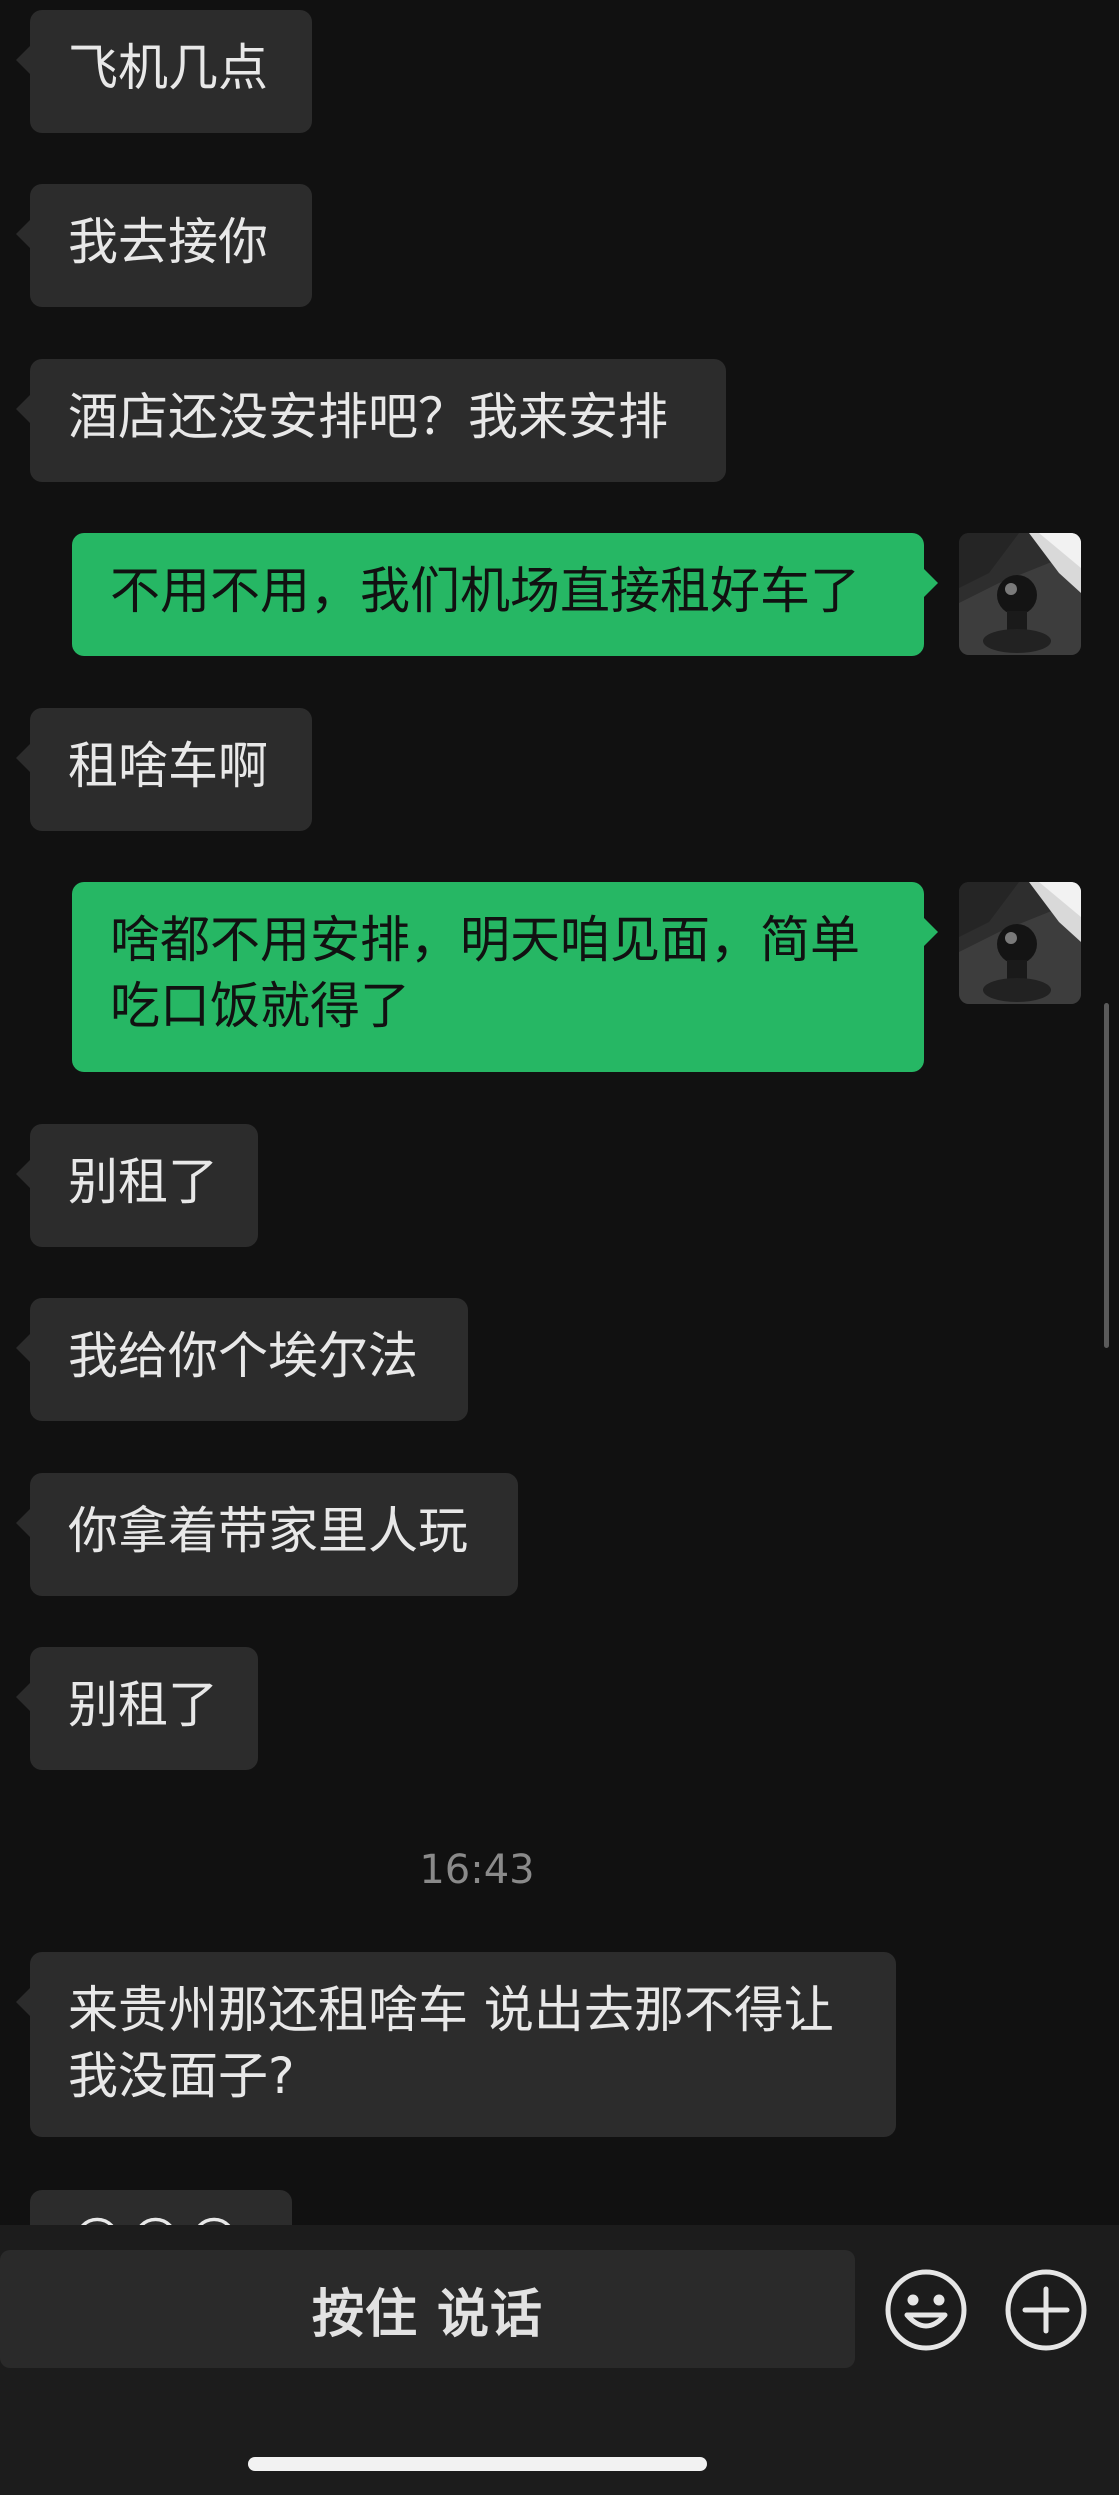  I want to click on message-outgoing: 不用不用，我们机场直接租好车了, so click(505, 594).